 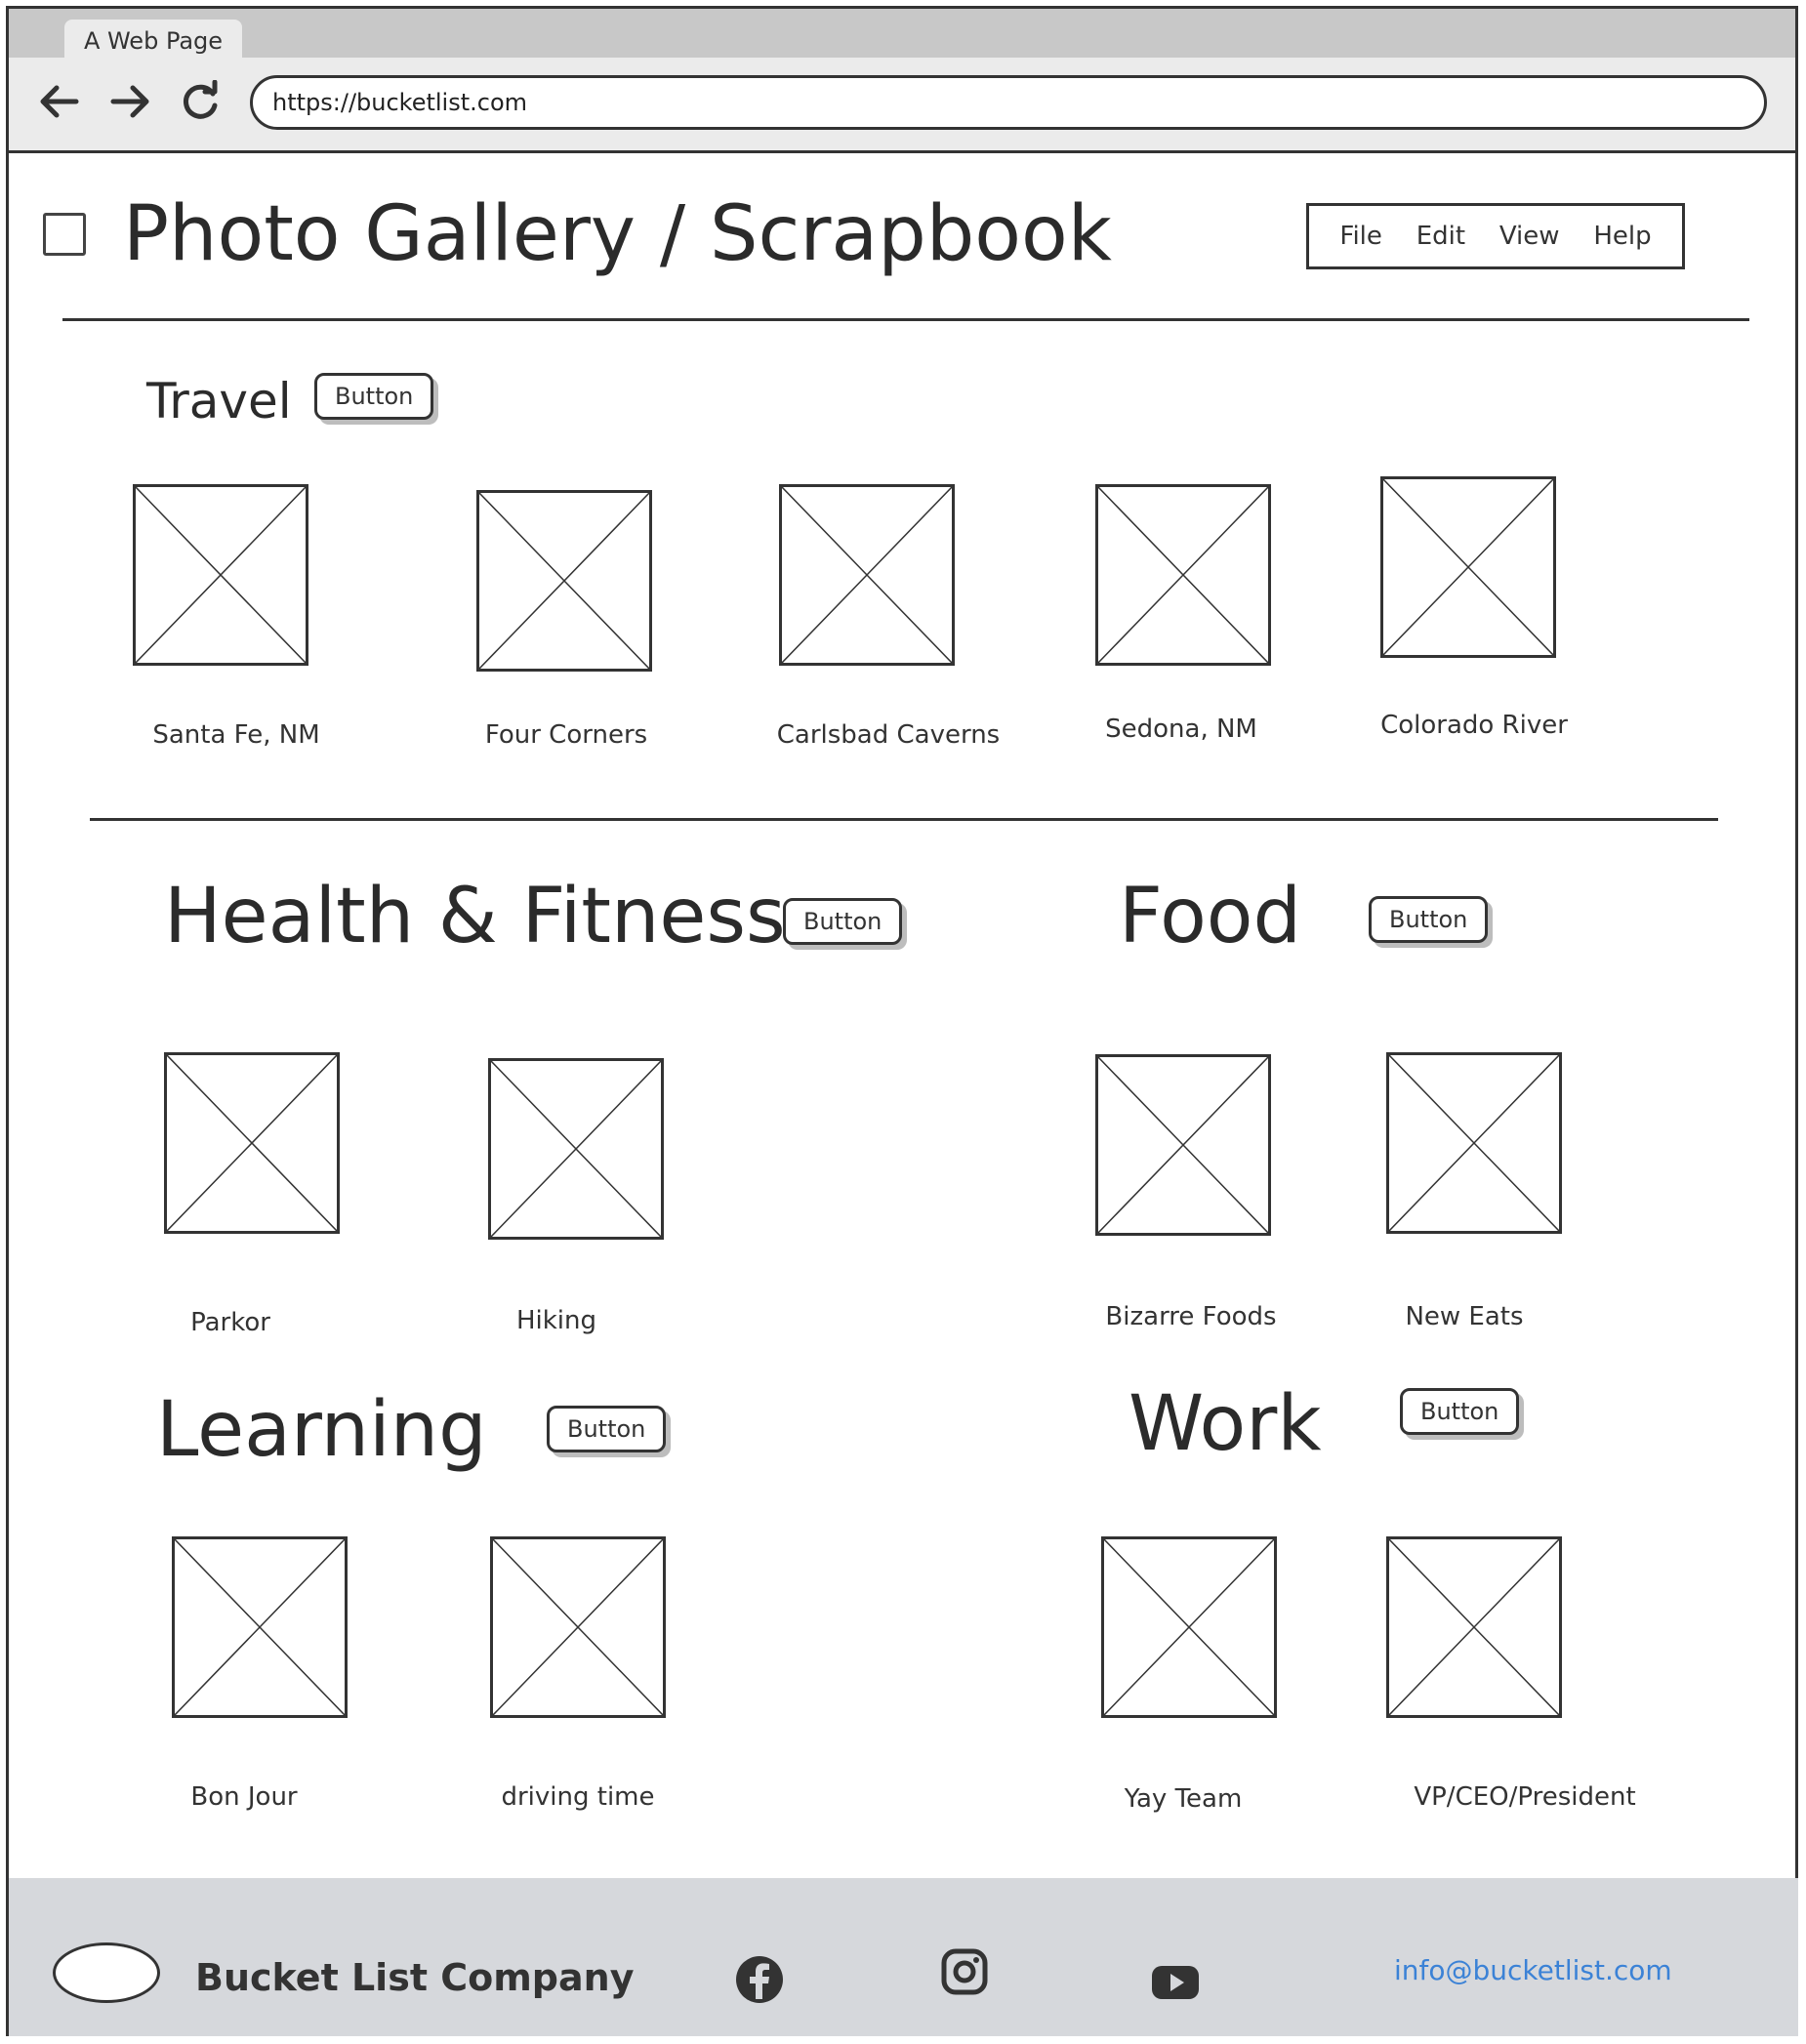 What do you see at coordinates (1496, 236) in the screenshot?
I see `menu-bar: File Edit View Help` at bounding box center [1496, 236].